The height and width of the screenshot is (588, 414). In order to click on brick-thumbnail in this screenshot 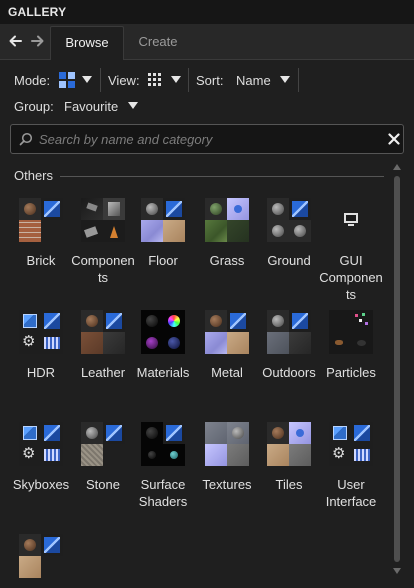, I will do `click(41, 220)`.